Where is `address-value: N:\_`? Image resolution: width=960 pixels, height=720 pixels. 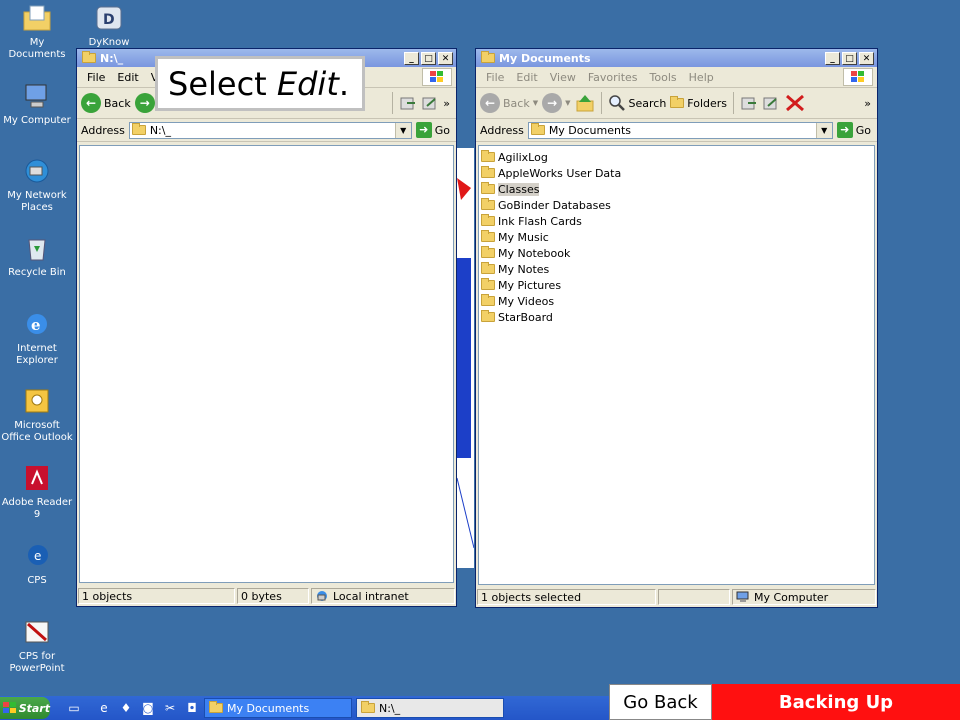
address-value: N:\_ is located at coordinates (160, 130).